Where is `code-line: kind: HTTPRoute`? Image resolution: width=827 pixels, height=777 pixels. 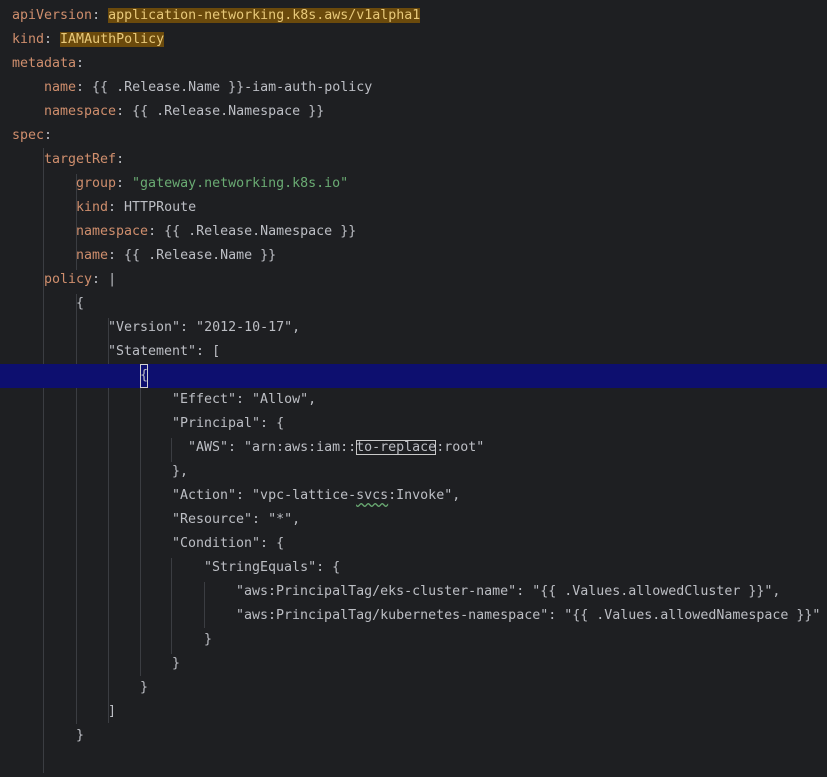 code-line: kind: HTTPRoute is located at coordinates (413, 208).